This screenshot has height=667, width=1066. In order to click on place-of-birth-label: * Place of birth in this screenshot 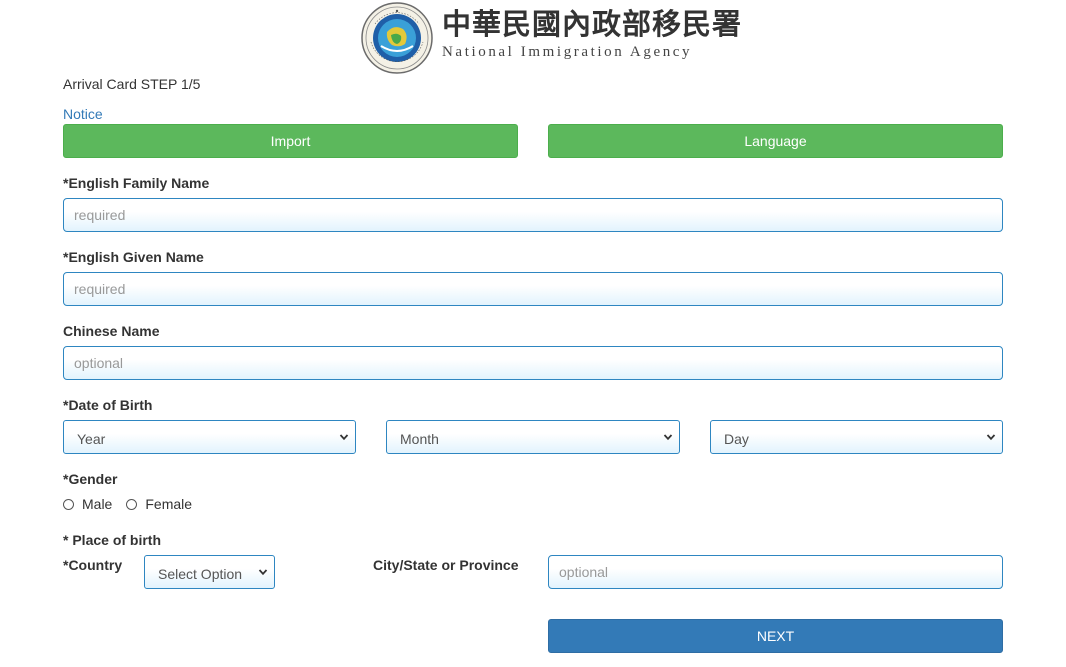, I will do `click(112, 540)`.